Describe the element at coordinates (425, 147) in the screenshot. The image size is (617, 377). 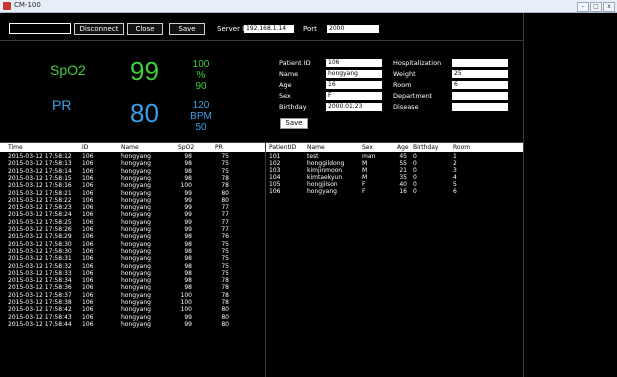
I see `patient-col-birthday: Birthday` at that location.